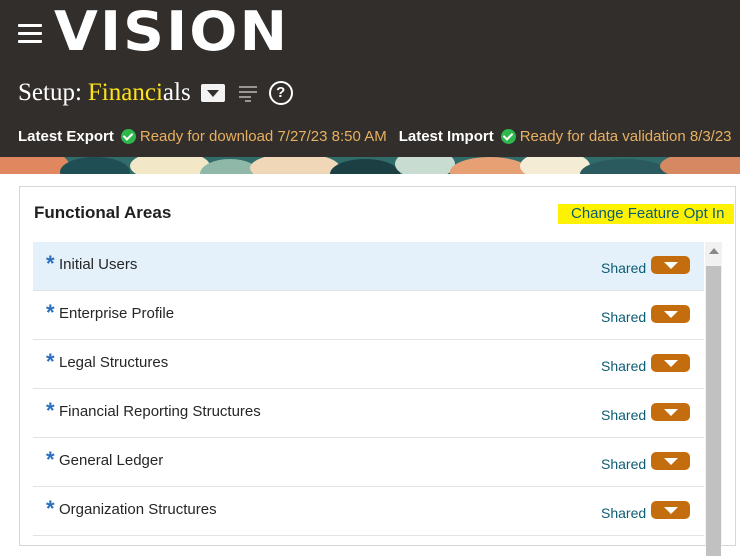  Describe the element at coordinates (368, 462) in the screenshot. I see `list-item: * General Ledger Shared` at that location.